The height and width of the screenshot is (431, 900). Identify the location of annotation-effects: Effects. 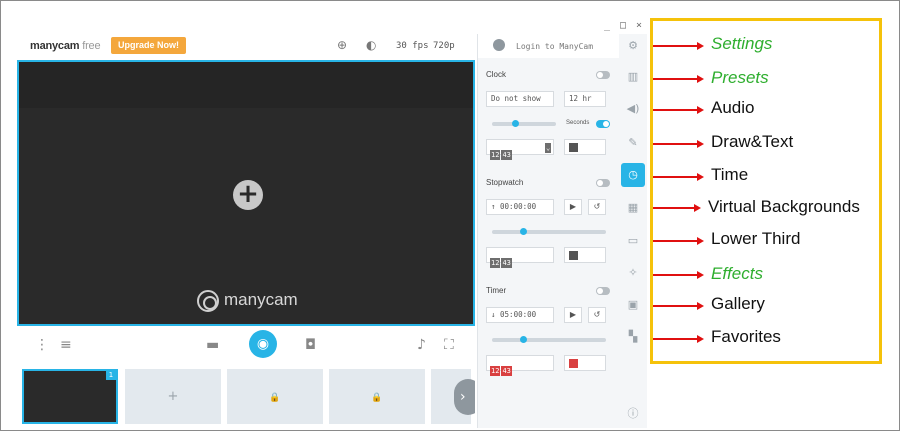
(737, 273).